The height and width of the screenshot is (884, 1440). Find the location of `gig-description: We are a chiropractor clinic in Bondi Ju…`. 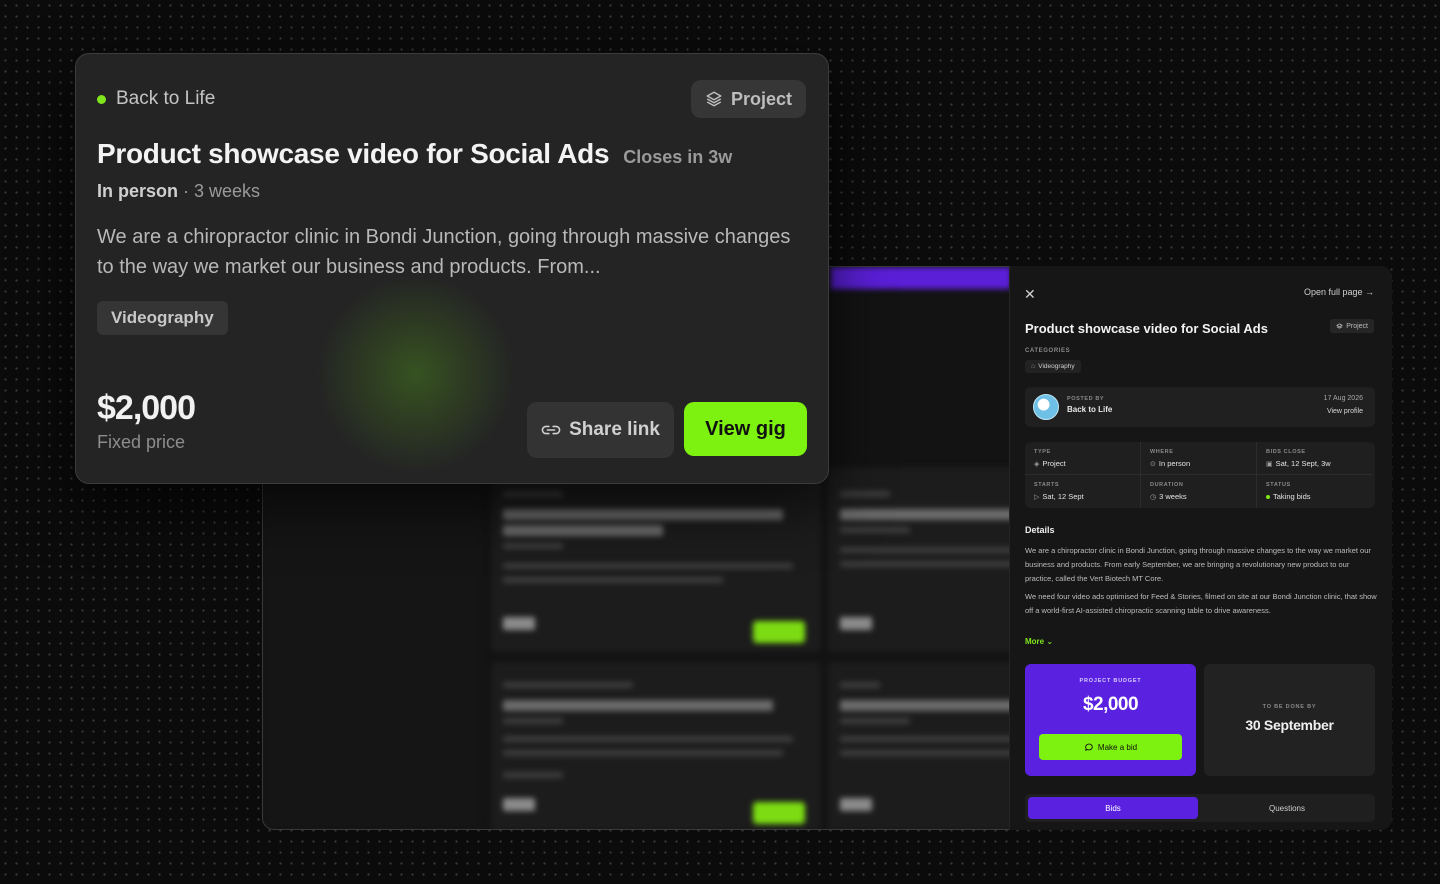

gig-description: We are a chiropractor clinic in Bondi Ju… is located at coordinates (444, 252).